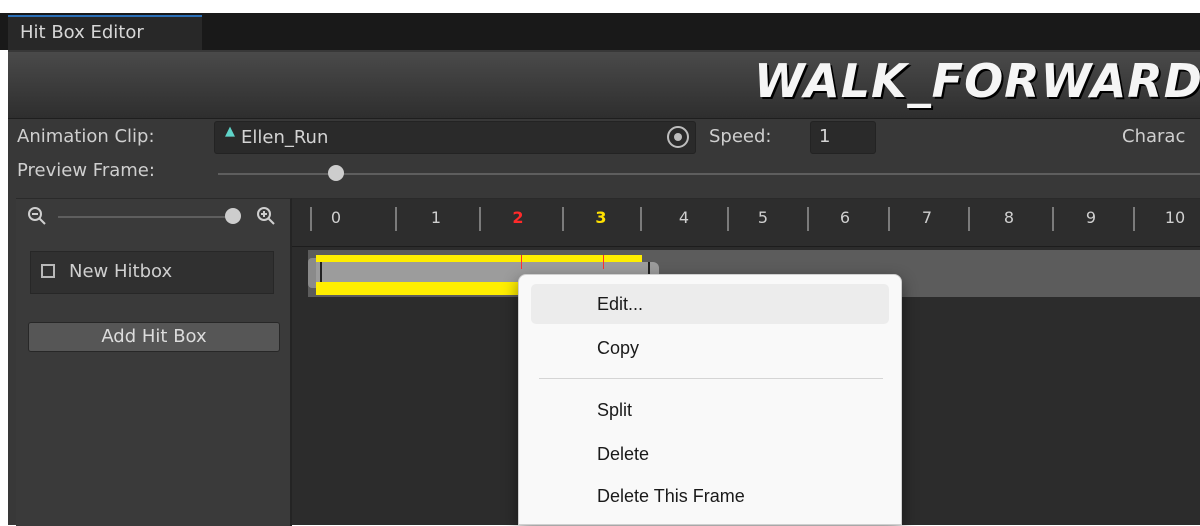 Image resolution: width=1200 pixels, height=526 pixels. Describe the element at coordinates (336, 173) in the screenshot. I see `preview-frame-slider-handle` at that location.